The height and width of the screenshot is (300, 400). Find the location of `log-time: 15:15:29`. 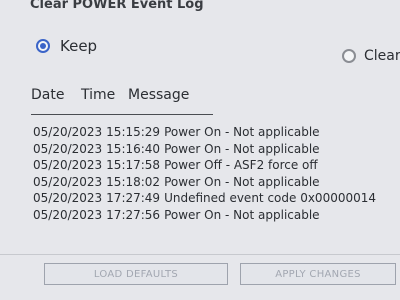

log-time: 15:15:29 is located at coordinates (133, 132).